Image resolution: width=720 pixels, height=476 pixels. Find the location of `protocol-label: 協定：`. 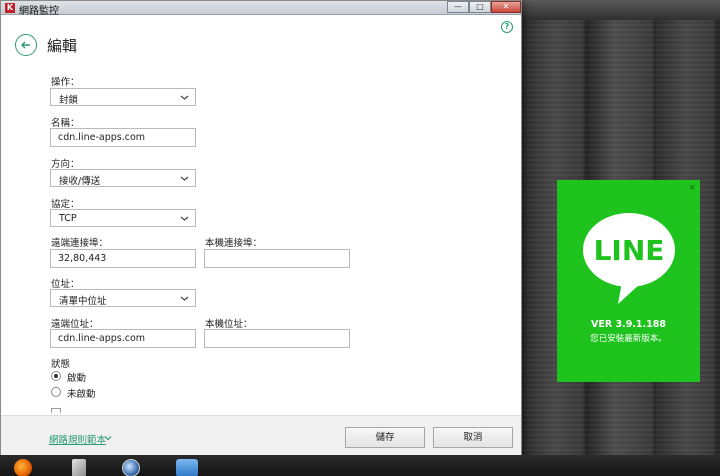

protocol-label: 協定： is located at coordinates (65, 204).